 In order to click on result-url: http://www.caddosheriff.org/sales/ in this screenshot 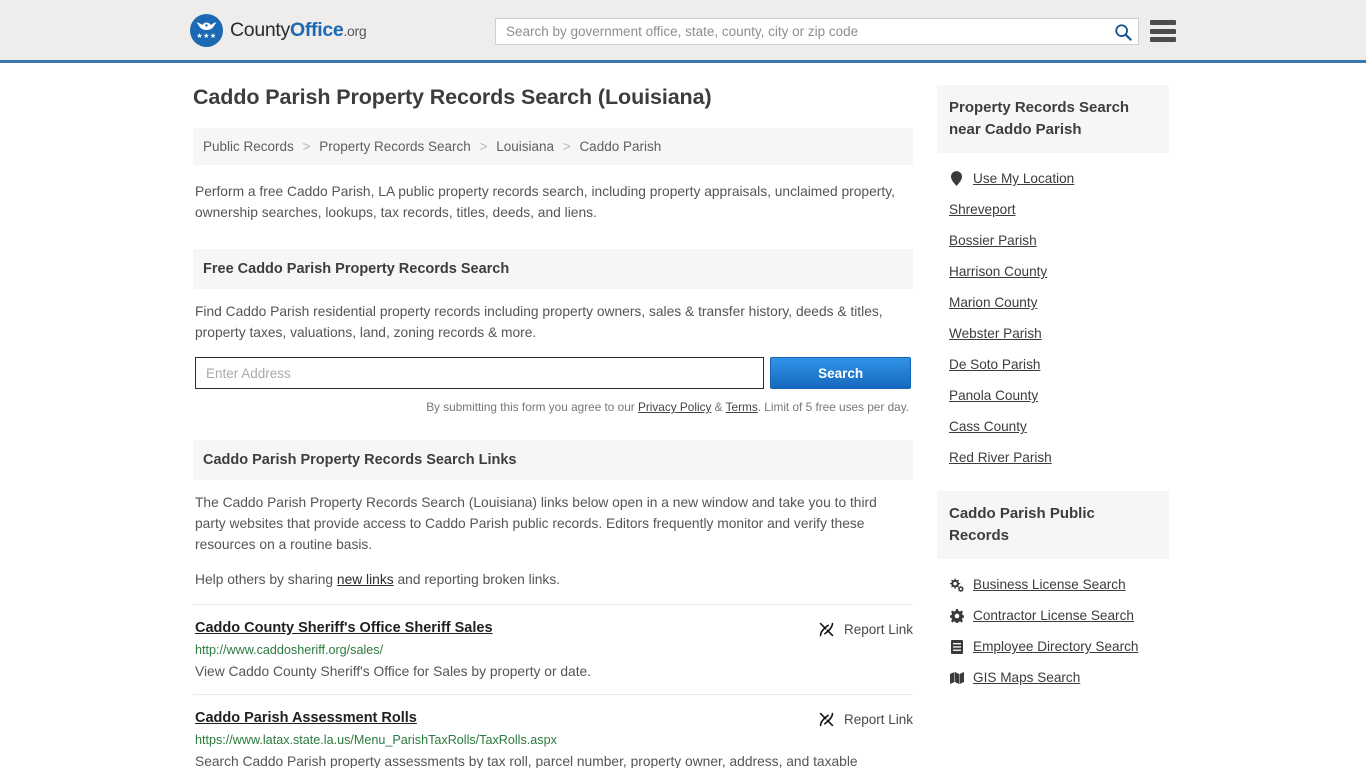, I will do `click(289, 650)`.